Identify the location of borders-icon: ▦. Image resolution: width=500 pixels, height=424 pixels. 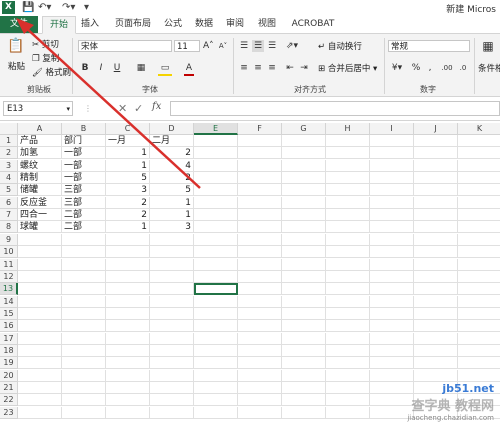
(141, 68).